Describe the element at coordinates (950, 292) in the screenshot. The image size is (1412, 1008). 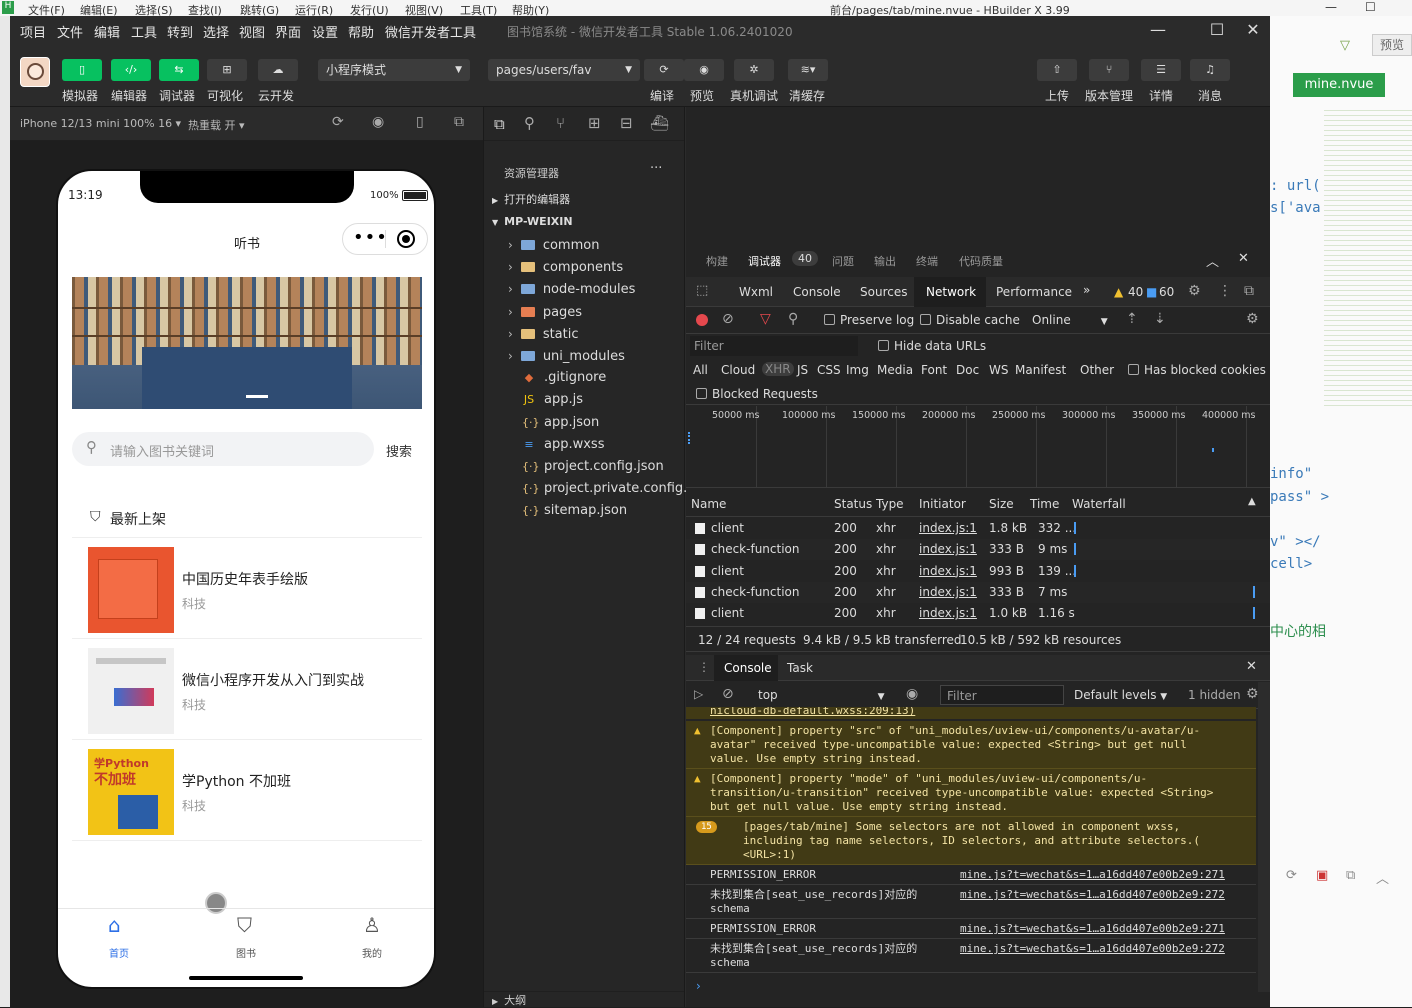
I see `panel-network: Network` at that location.